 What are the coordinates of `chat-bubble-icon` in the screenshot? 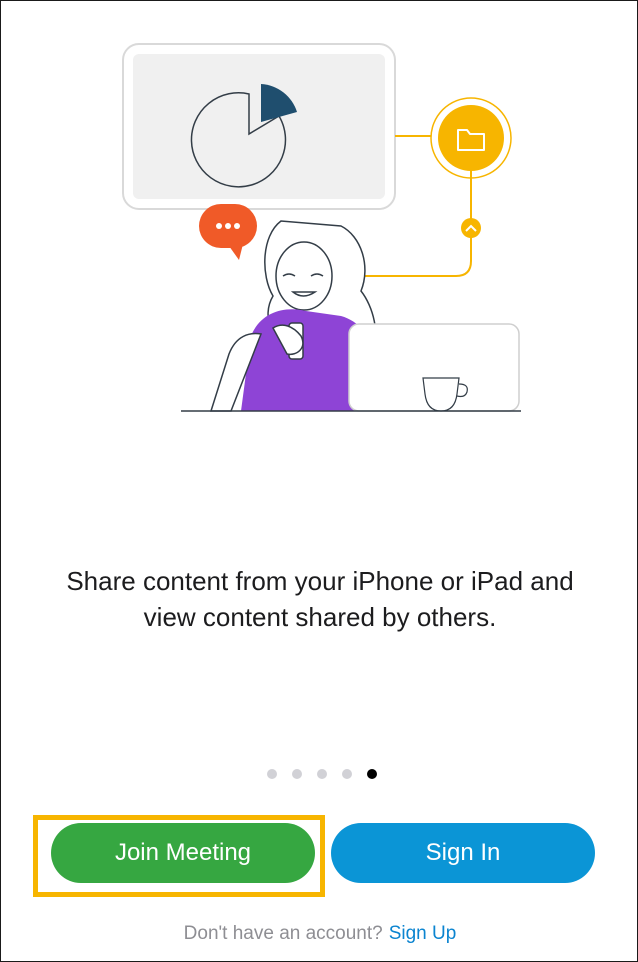 It's located at (228, 232).